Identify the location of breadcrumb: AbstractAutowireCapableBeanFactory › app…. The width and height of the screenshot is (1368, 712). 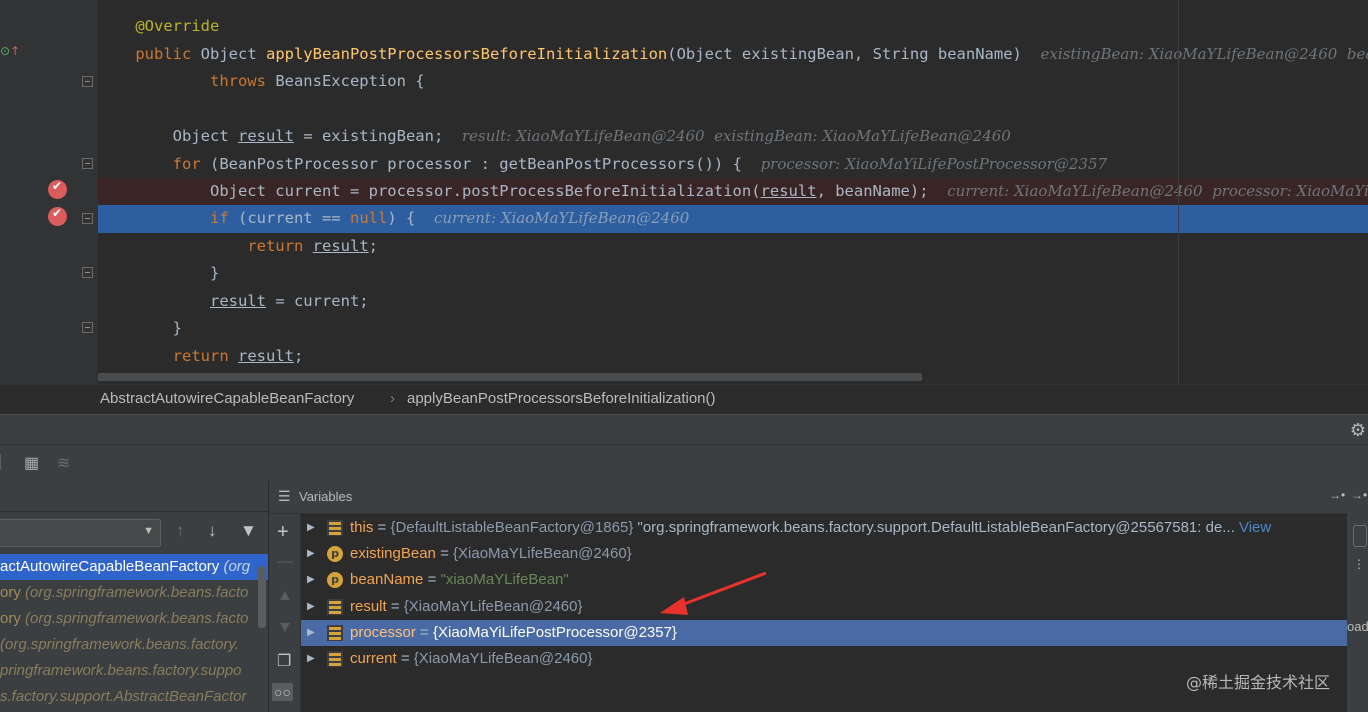
(684, 399).